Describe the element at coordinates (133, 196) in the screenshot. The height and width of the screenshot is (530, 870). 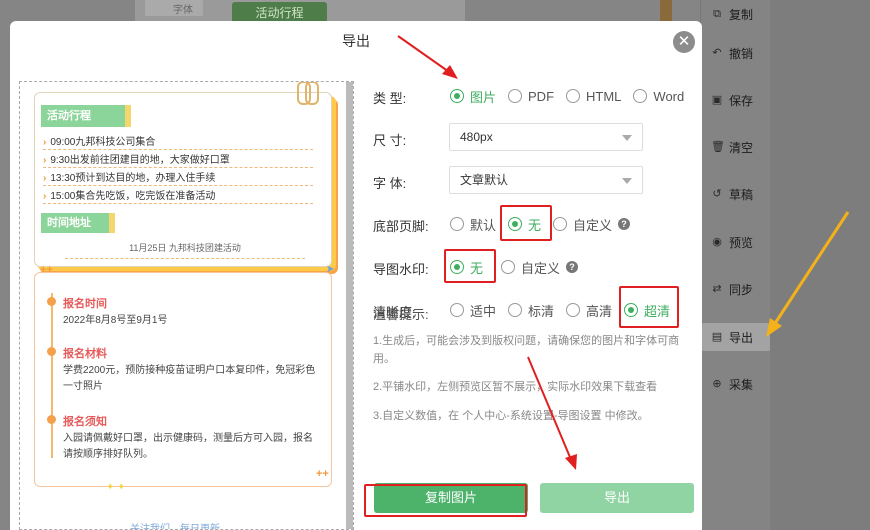
I see `schedule-item-text: 15:00集合先吃饭，吃完饭在准备活动` at that location.